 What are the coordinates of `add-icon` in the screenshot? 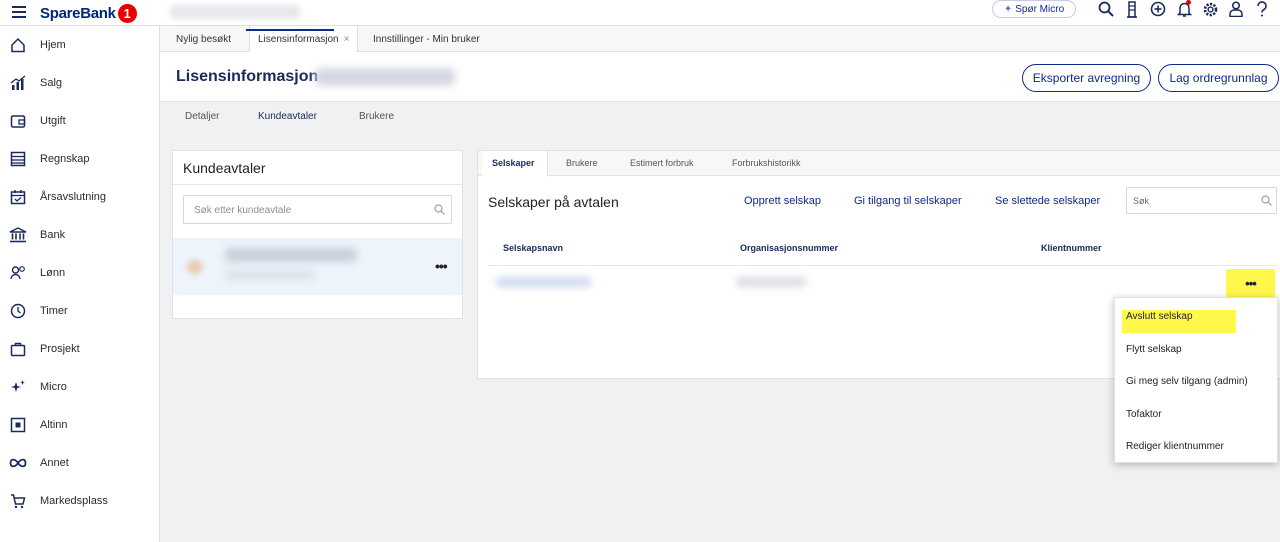 It's located at (1158, 9).